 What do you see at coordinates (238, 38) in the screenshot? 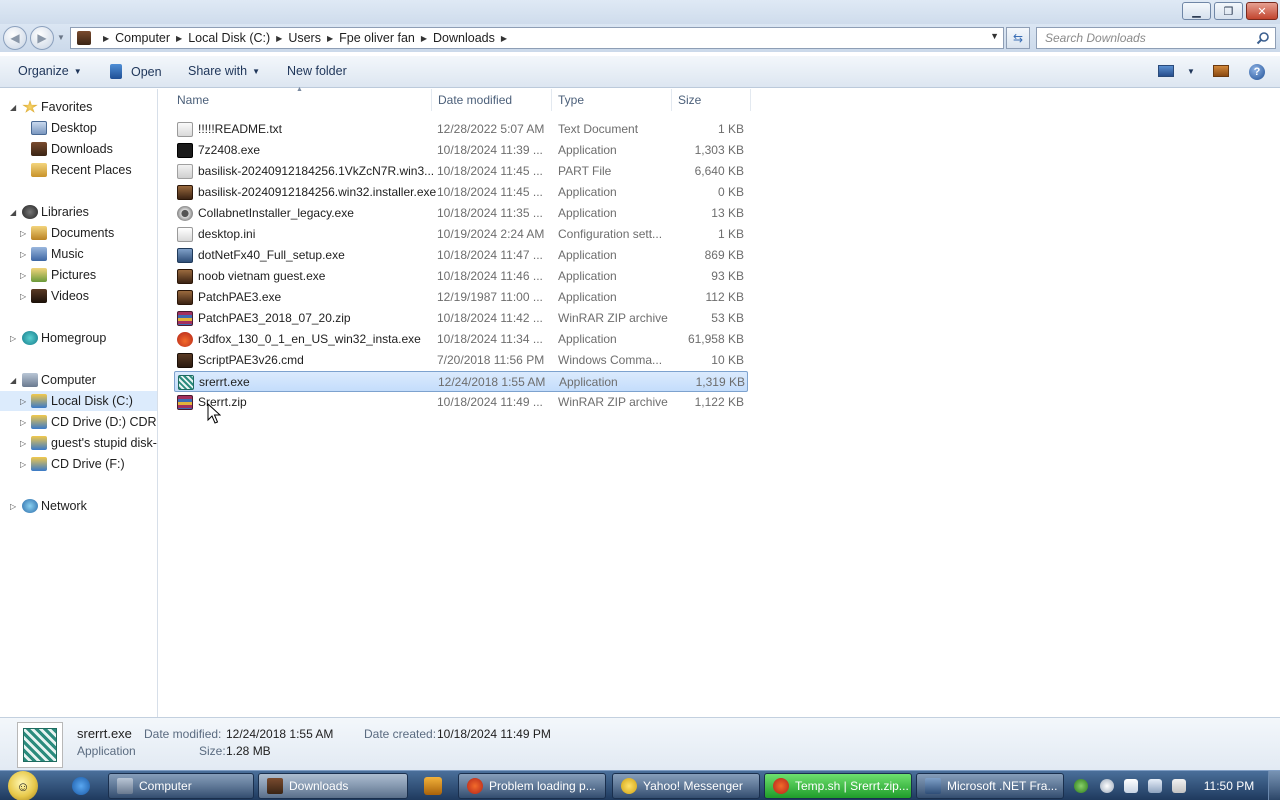
I see `breadcrumb-local-disk: Local Disk (C:) ▶` at bounding box center [238, 38].